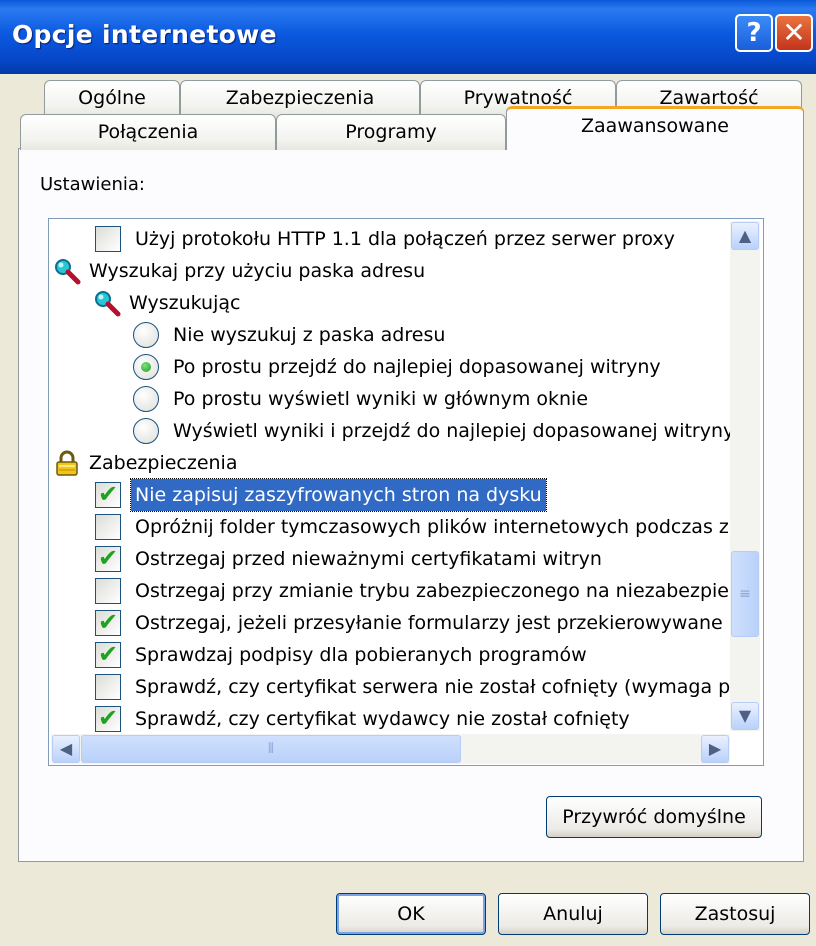  Describe the element at coordinates (148, 132) in the screenshot. I see `tab-polaczenia: Połączenia` at that location.